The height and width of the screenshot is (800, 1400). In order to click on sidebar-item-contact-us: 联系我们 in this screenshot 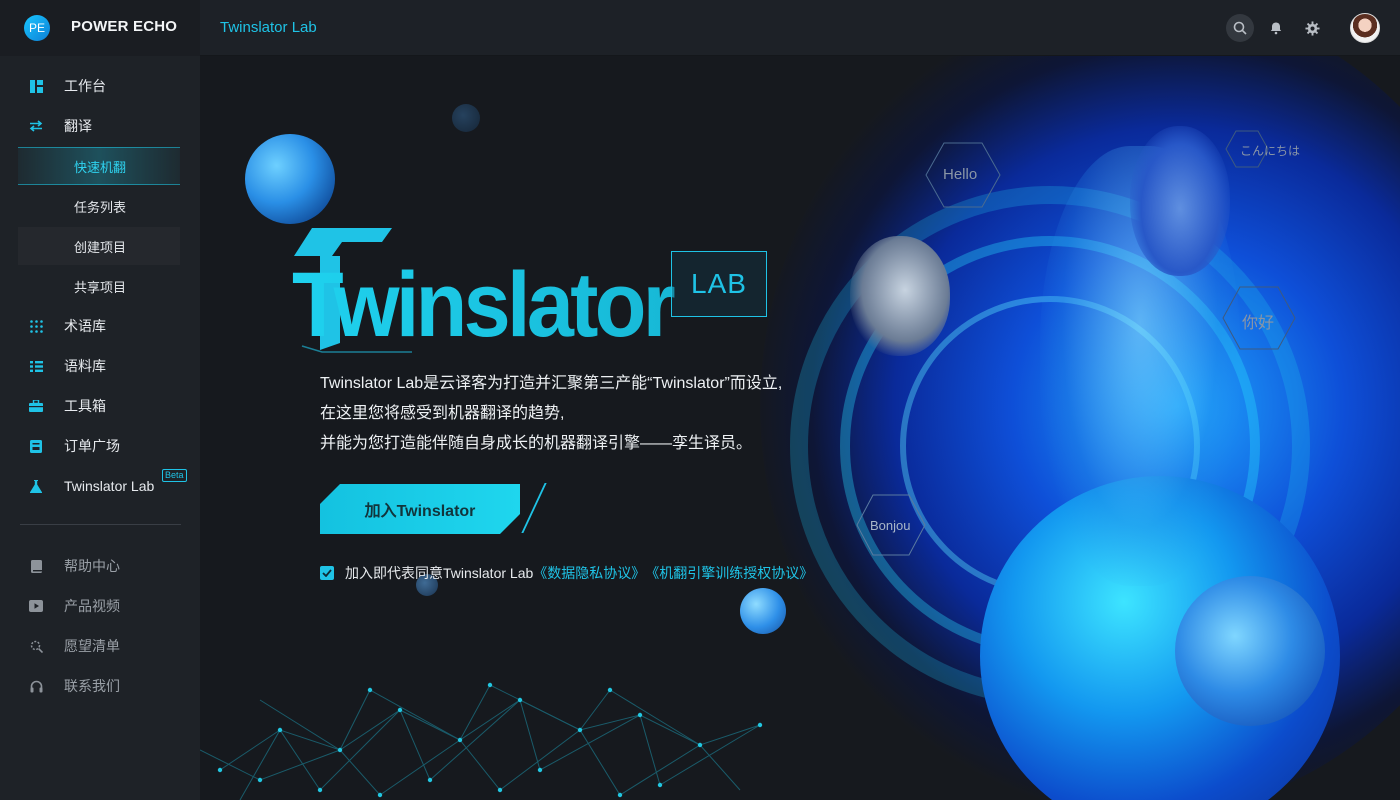, I will do `click(100, 686)`.